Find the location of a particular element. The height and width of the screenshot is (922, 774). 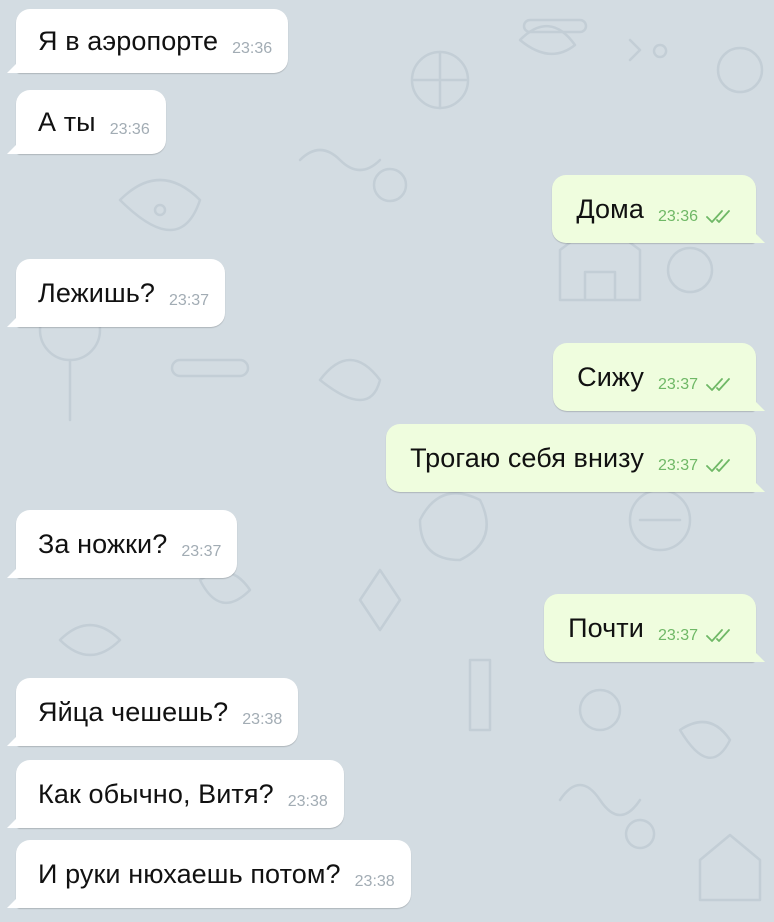

message-text: Яйца чешешь? is located at coordinates (133, 711).